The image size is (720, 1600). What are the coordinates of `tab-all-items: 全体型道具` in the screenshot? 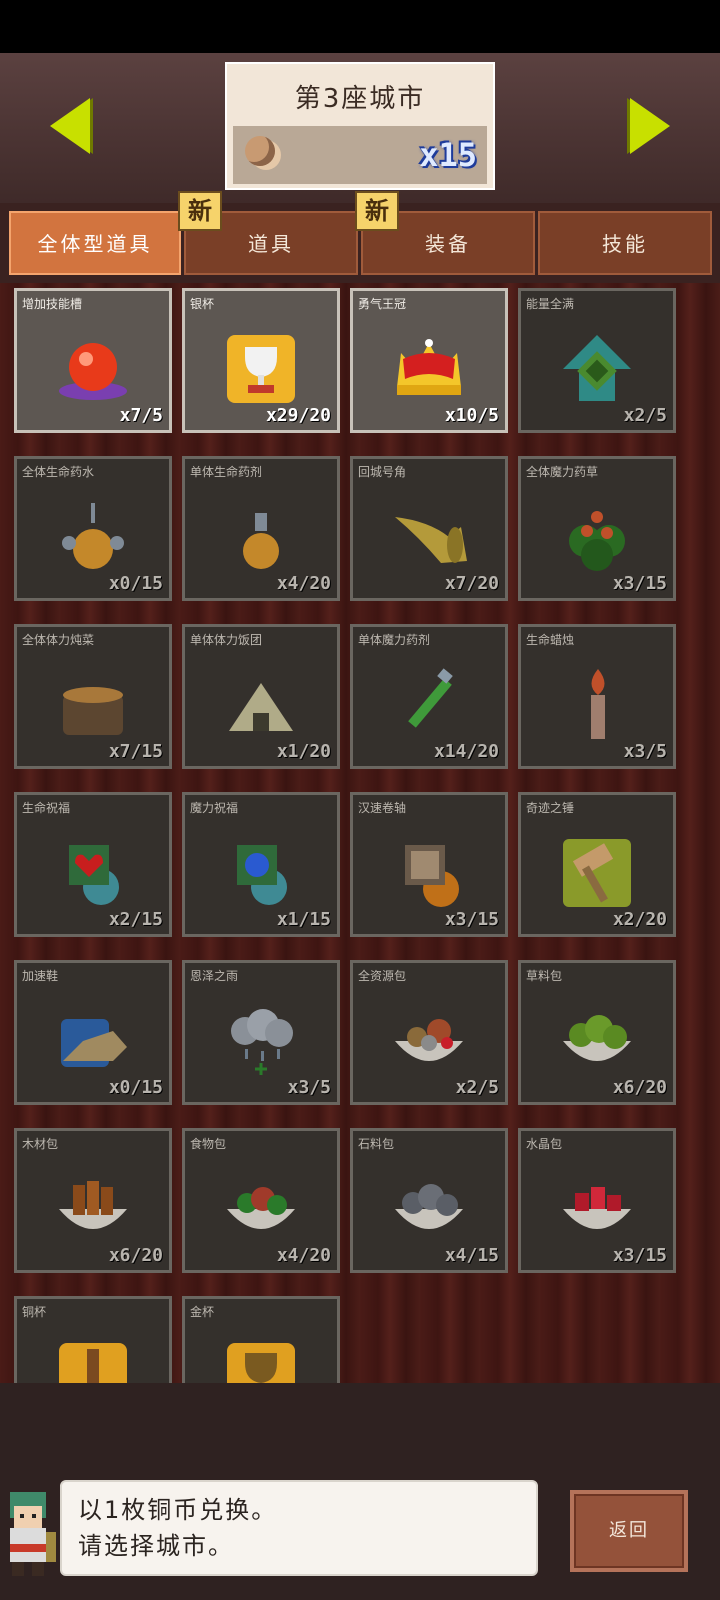 It's located at (95, 243).